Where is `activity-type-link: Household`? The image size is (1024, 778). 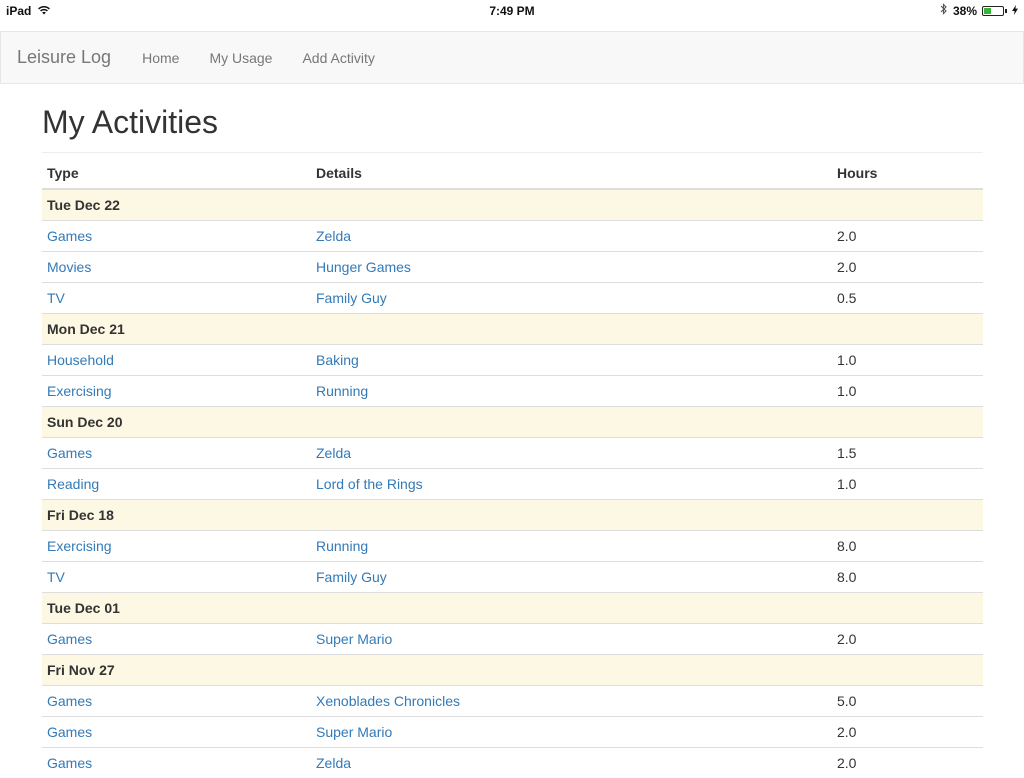
activity-type-link: Household is located at coordinates (80, 360).